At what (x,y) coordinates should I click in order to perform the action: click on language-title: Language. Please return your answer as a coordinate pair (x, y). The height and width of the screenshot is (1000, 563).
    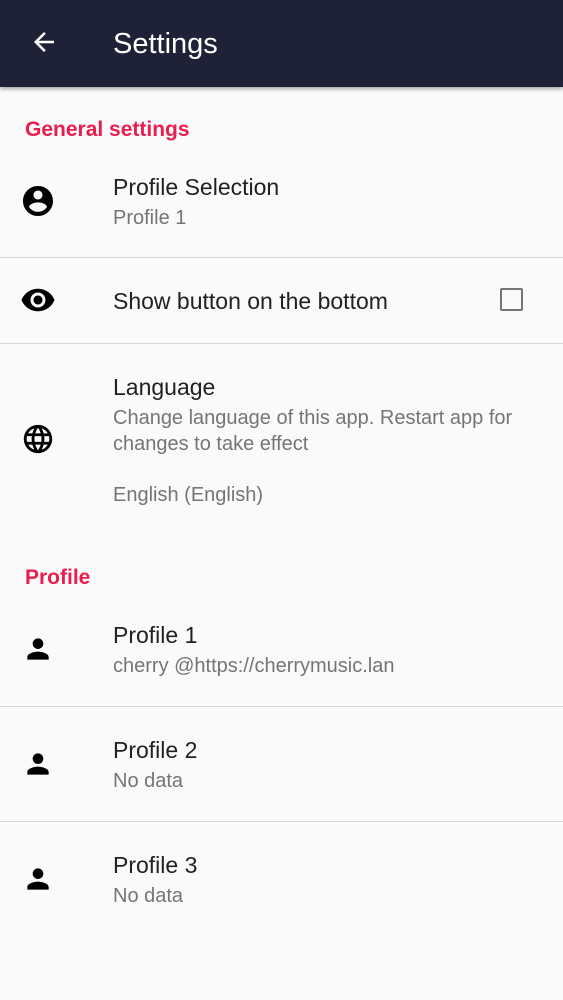
    Looking at the image, I should click on (164, 387).